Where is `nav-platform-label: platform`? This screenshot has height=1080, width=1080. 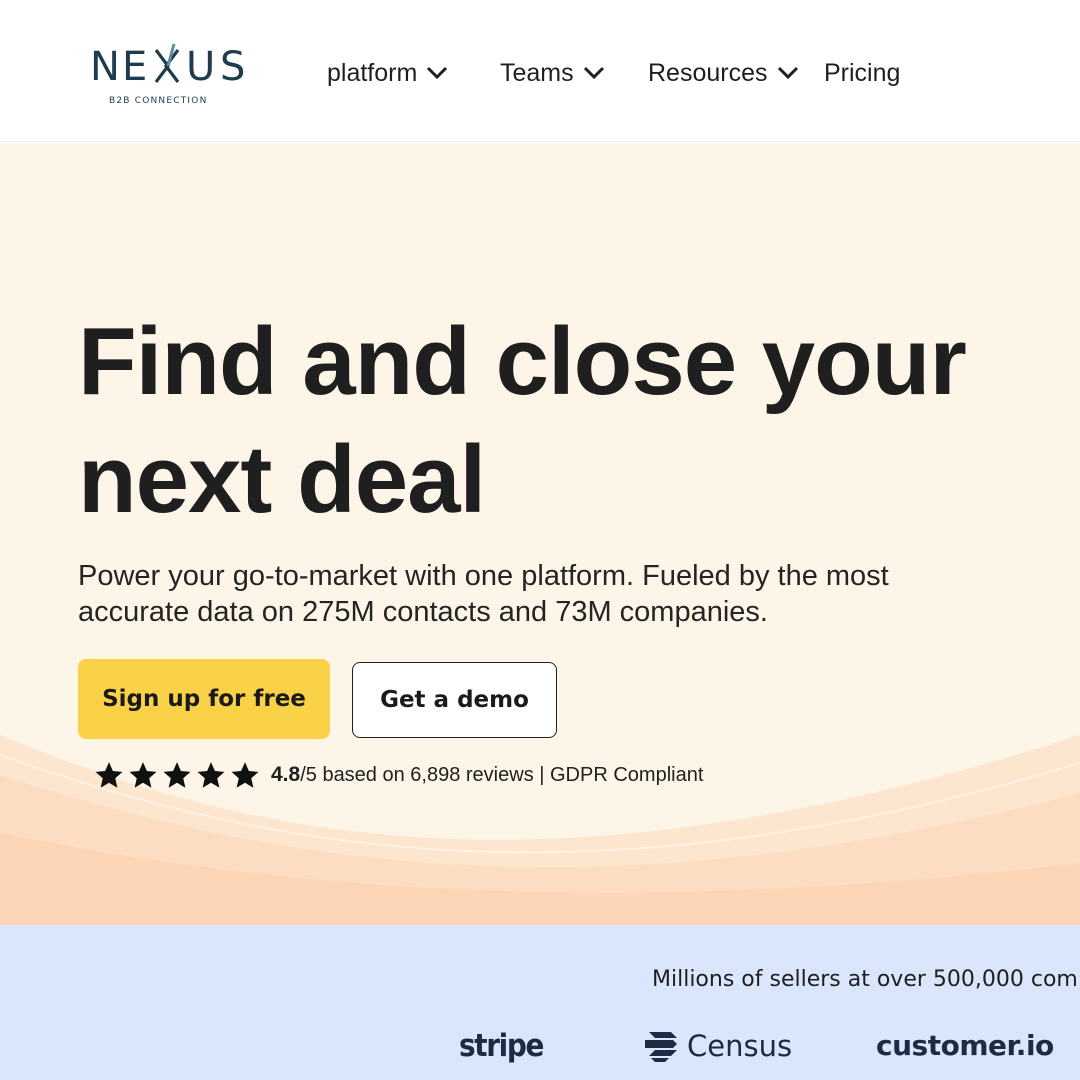
nav-platform-label: platform is located at coordinates (372, 72).